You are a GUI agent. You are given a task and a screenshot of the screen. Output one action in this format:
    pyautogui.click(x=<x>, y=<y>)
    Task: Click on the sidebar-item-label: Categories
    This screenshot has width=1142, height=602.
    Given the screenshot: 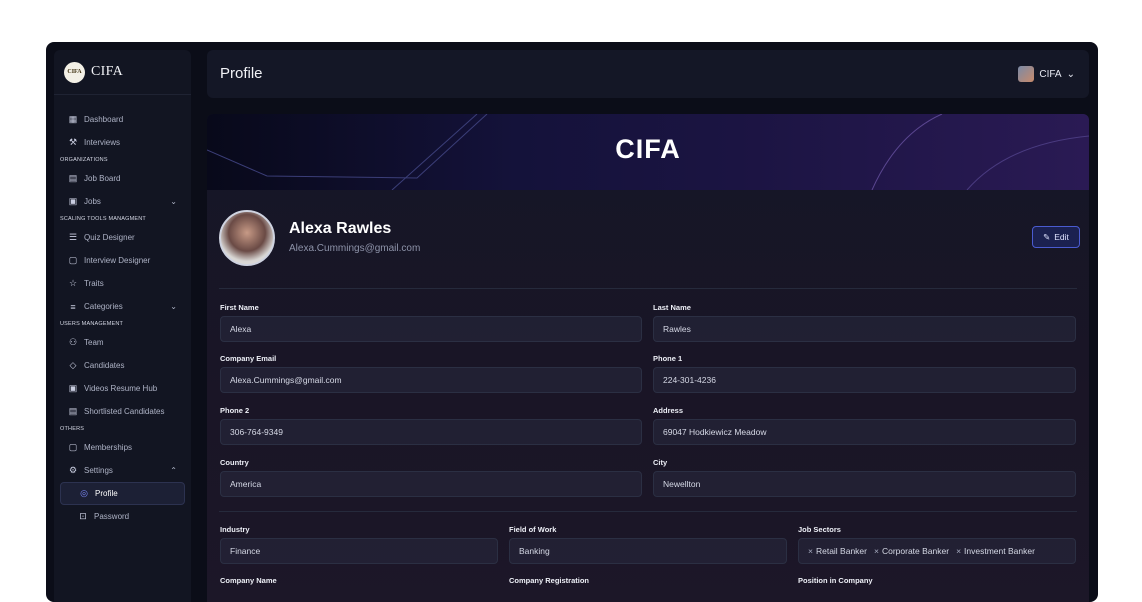 What is the action you would take?
    pyautogui.click(x=103, y=306)
    